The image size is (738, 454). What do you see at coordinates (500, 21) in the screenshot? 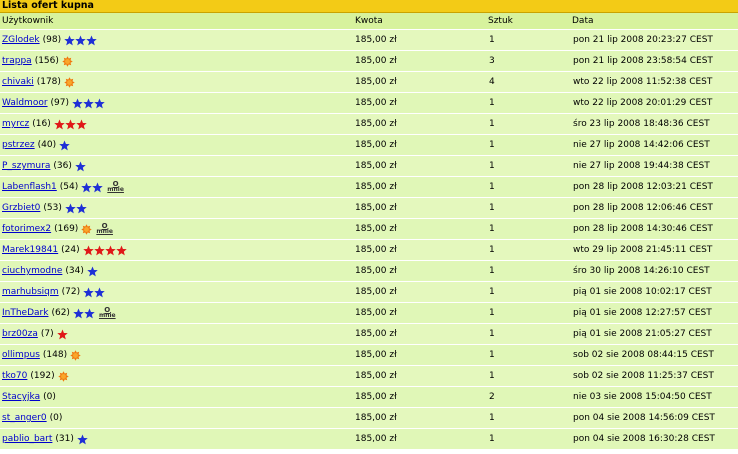
I see `column-header-qty: Sztuk` at bounding box center [500, 21].